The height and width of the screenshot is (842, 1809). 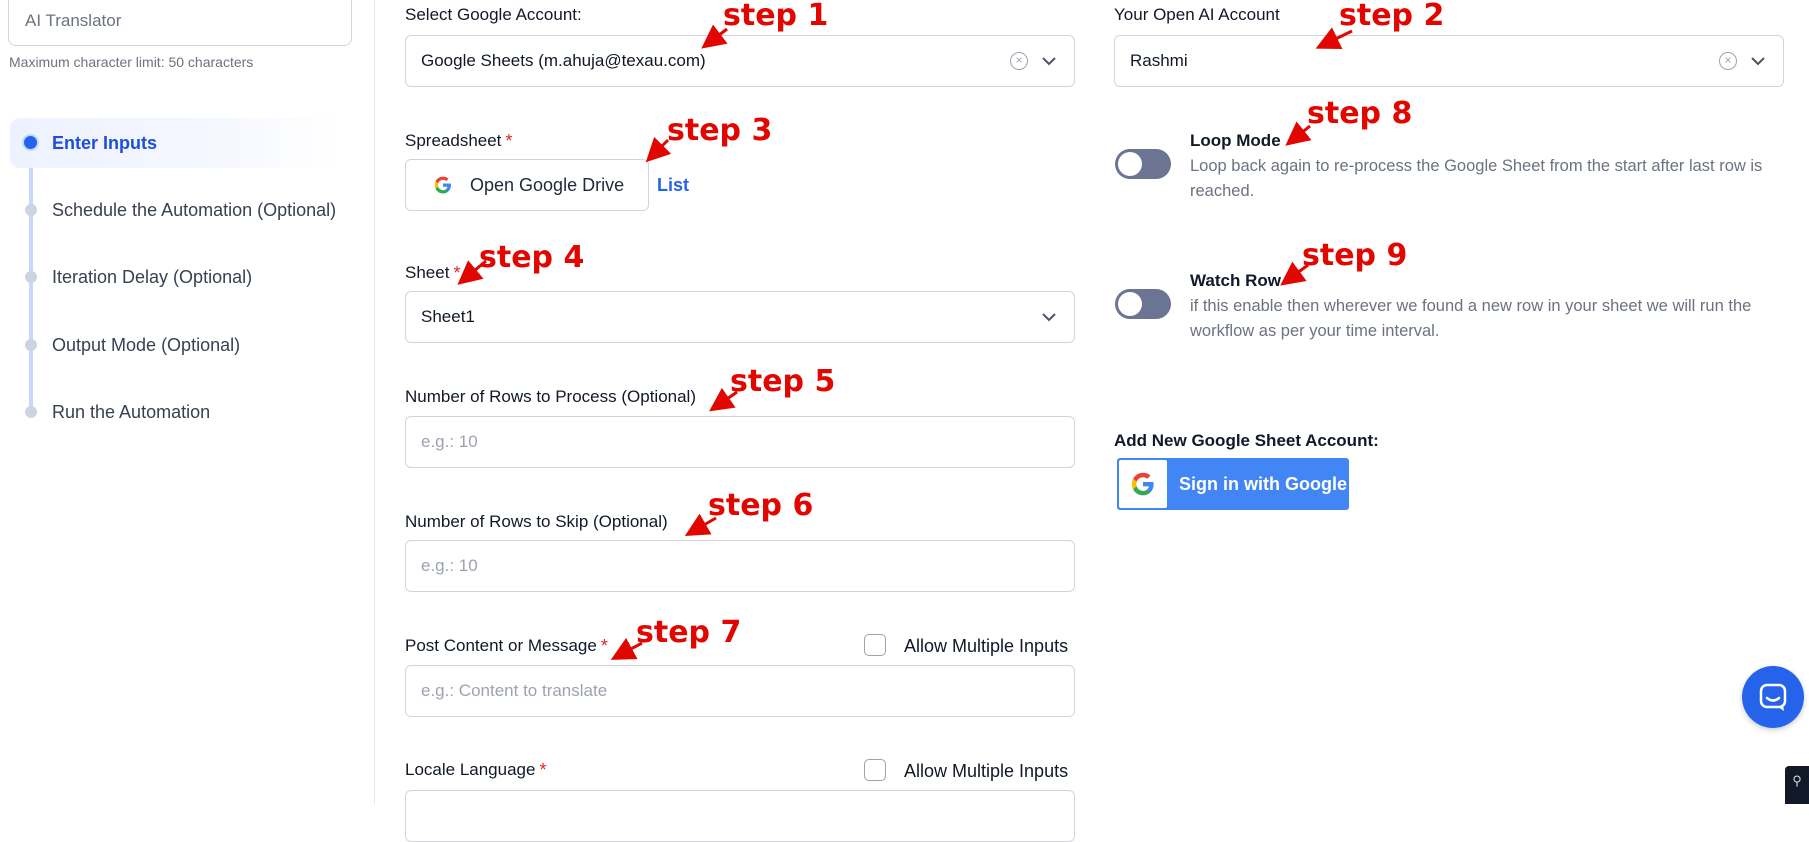 What do you see at coordinates (1797, 785) in the screenshot?
I see `corner-extension-icon: ⚲` at bounding box center [1797, 785].